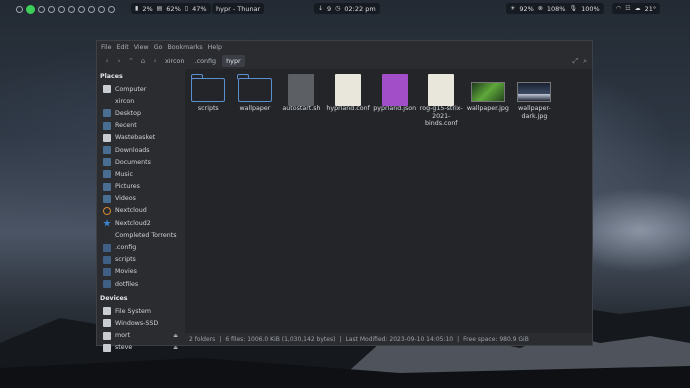 This screenshot has width=690, height=388. Describe the element at coordinates (186, 8) in the screenshot. I see `disk-icon: ▯` at that location.